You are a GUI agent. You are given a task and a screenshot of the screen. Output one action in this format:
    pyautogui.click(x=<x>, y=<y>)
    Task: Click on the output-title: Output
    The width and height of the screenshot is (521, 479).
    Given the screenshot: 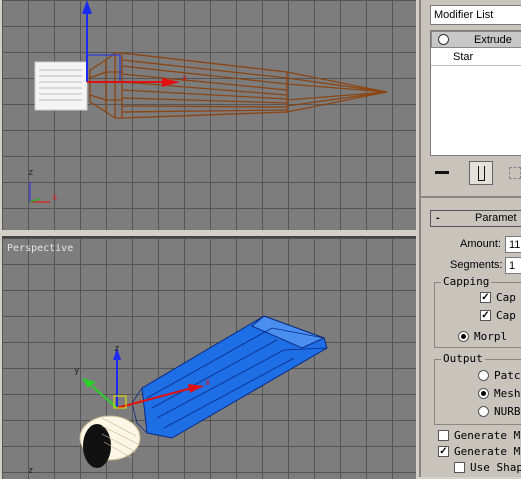 What is the action you would take?
    pyautogui.click(x=463, y=358)
    